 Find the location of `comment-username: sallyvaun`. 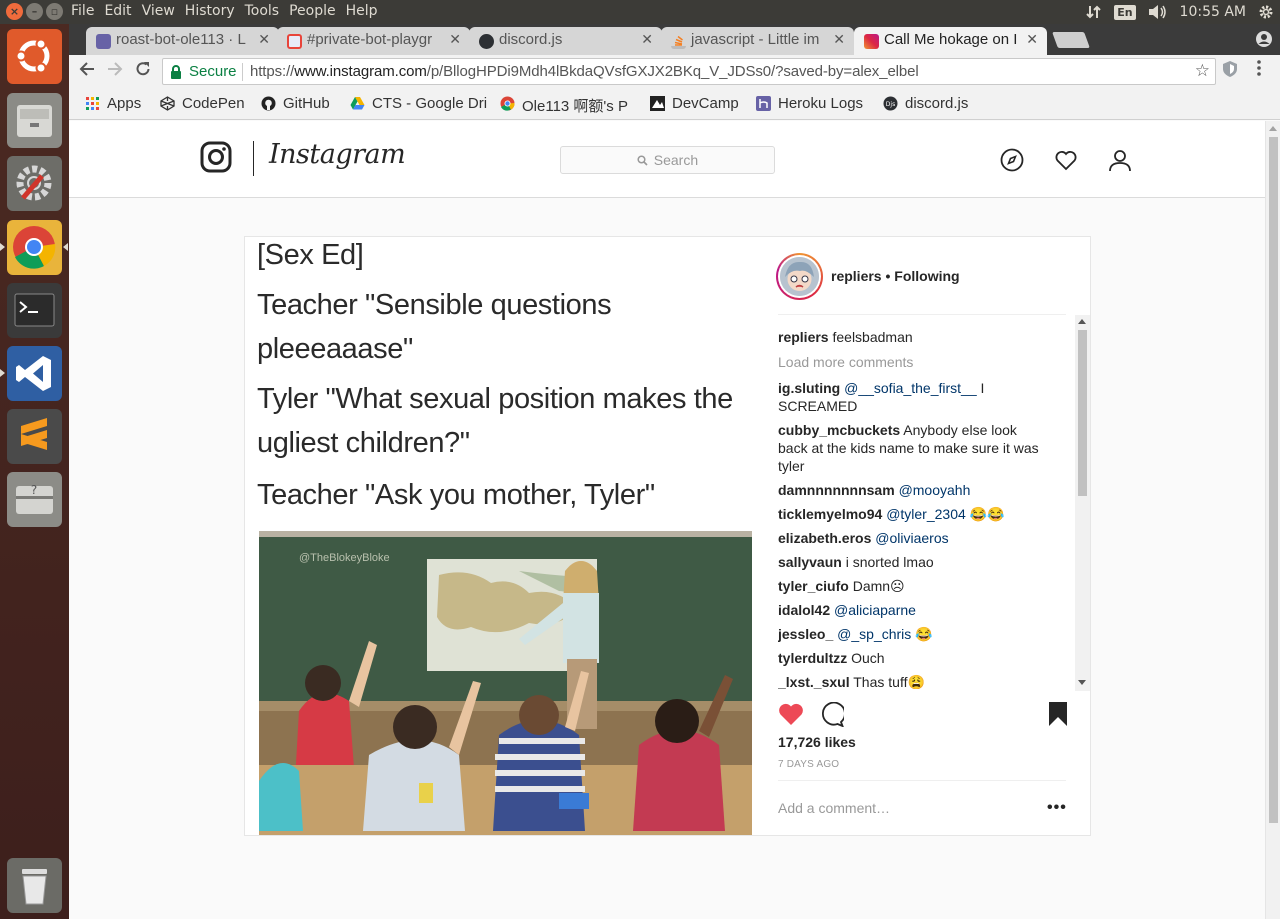

comment-username: sallyvaun is located at coordinates (810, 562).